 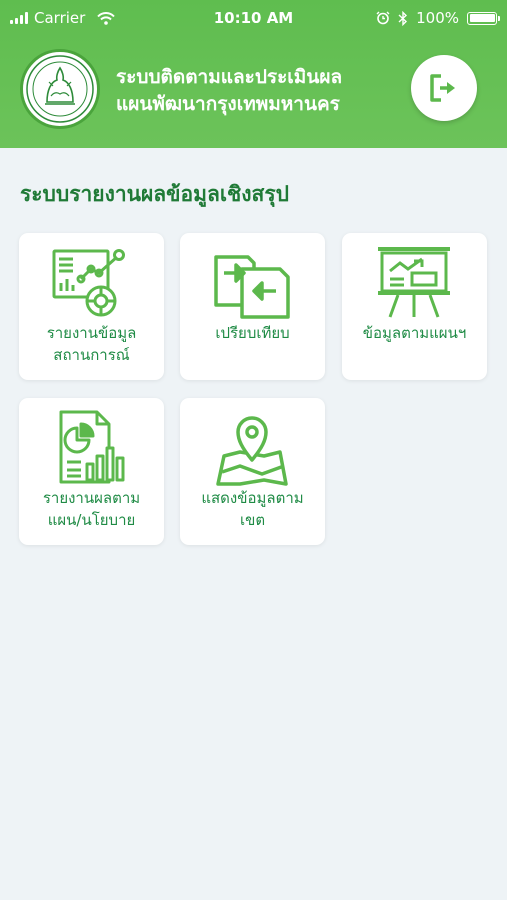 I want to click on menu-card-label: แสดงข้อมูลตาม เขต, so click(x=252, y=509).